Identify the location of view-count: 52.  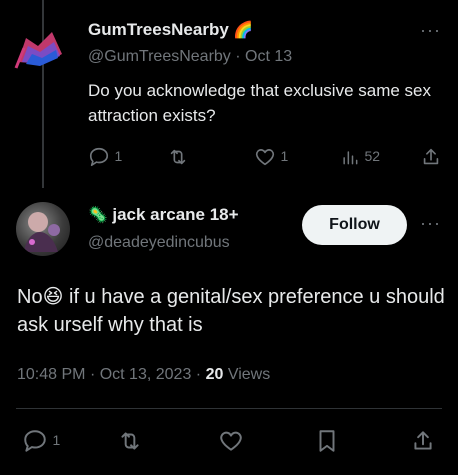
(372, 156).